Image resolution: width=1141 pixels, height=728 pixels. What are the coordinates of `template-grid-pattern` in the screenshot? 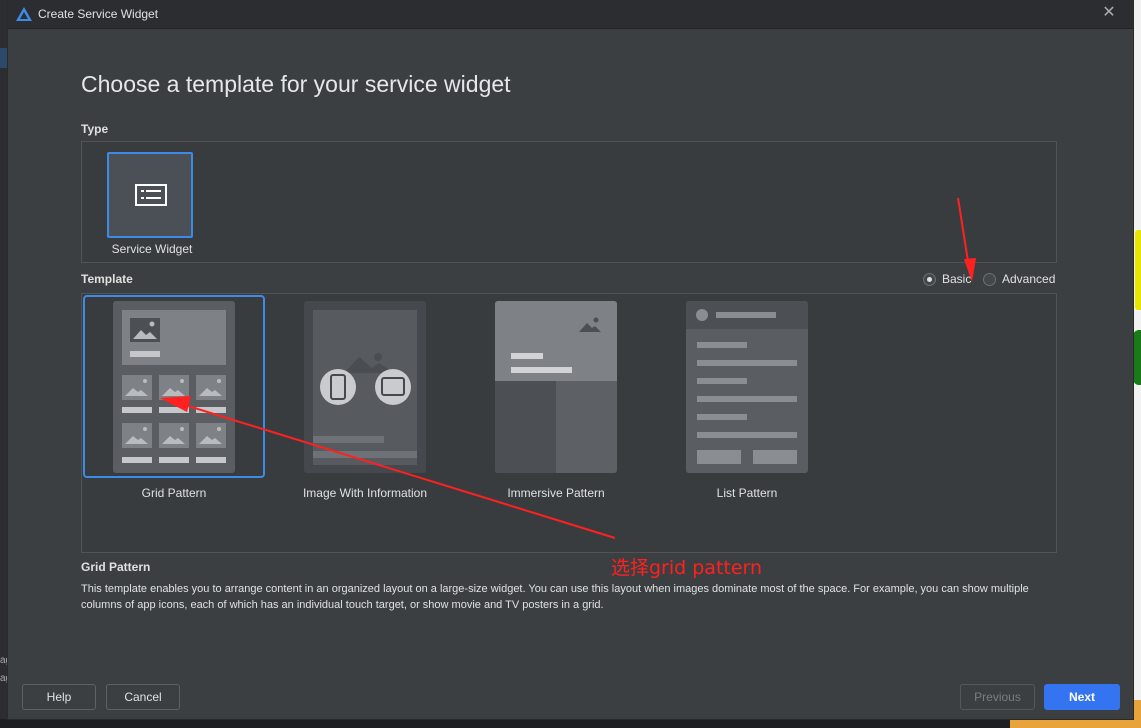 It's located at (174, 387).